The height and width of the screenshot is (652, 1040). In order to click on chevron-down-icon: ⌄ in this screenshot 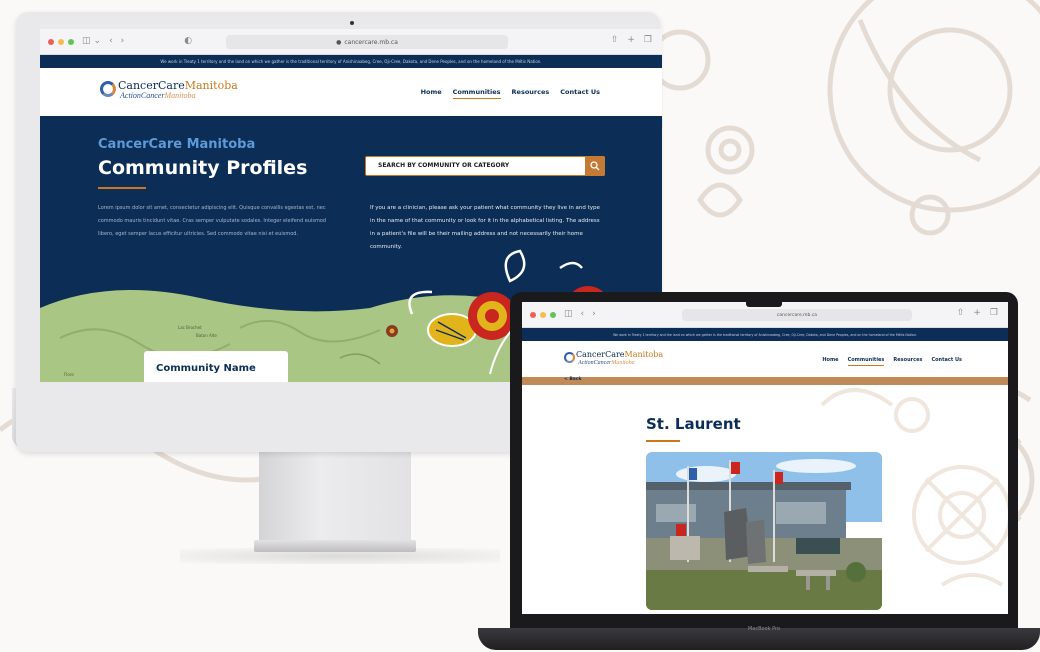, I will do `click(98, 41)`.